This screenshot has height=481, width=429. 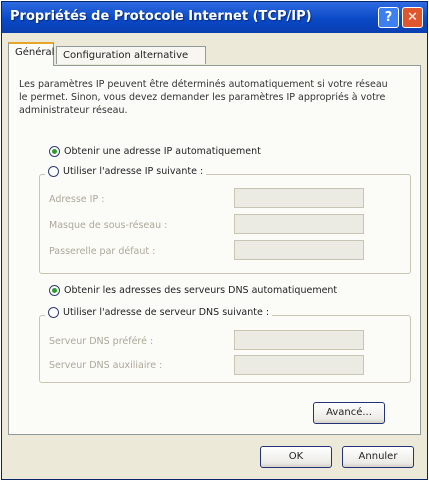 I want to click on ip-address-label: Adresse IP :, so click(x=77, y=199).